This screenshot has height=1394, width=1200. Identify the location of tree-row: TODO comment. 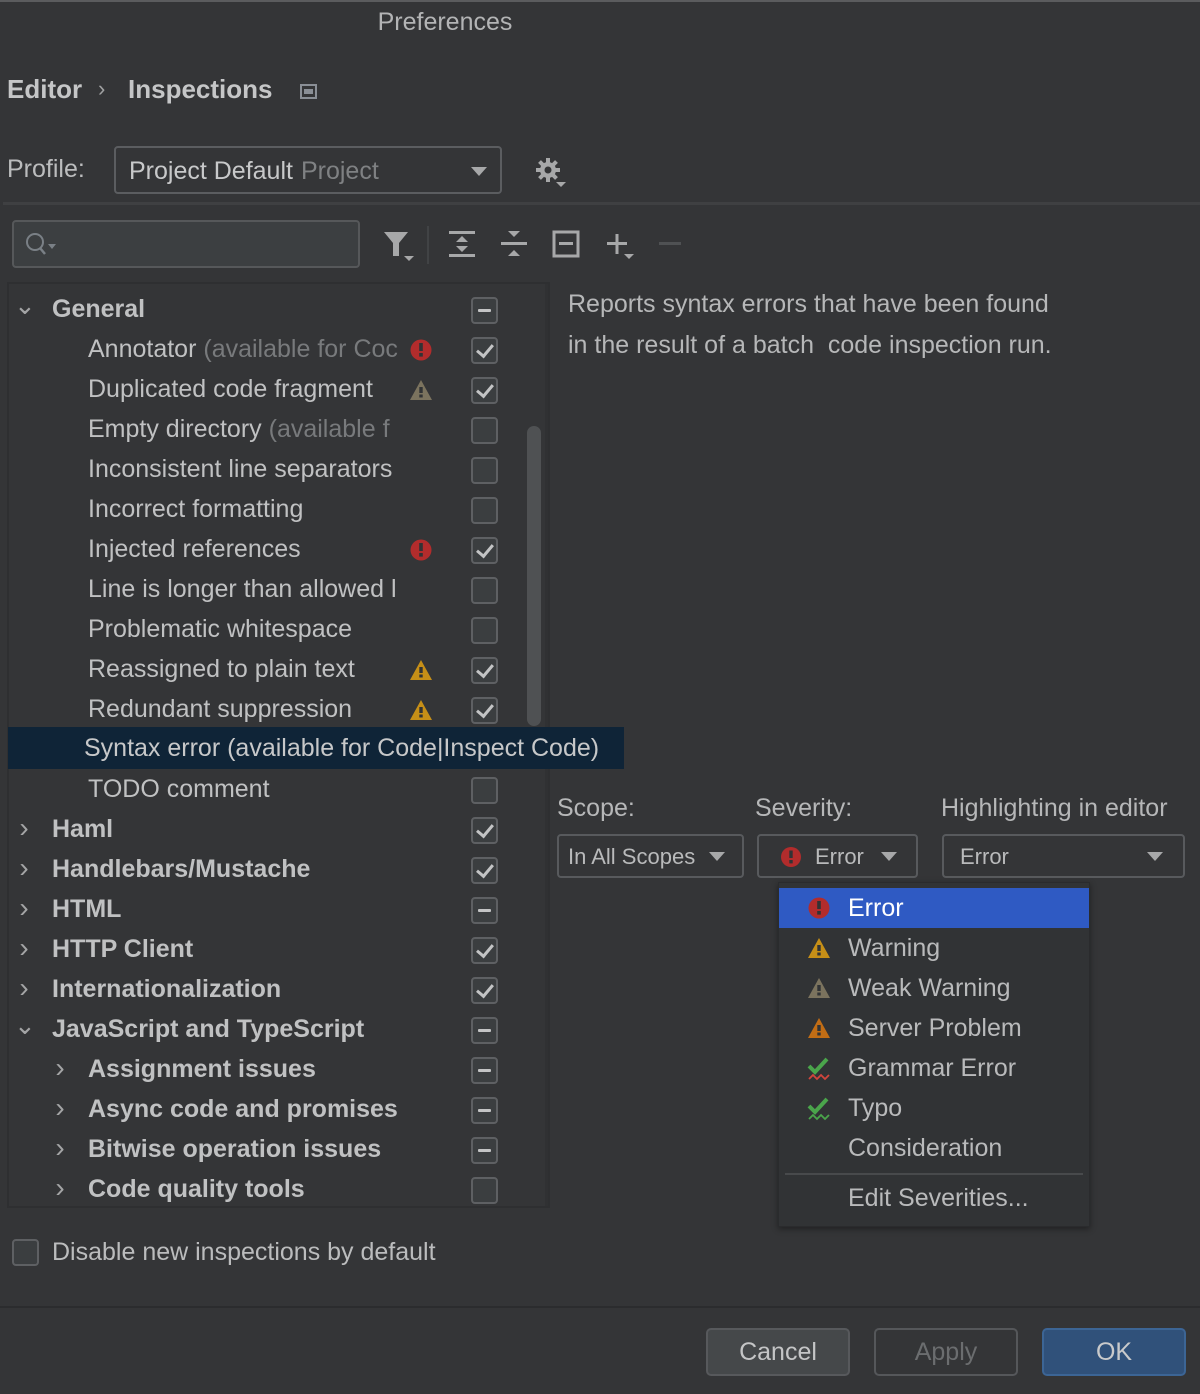
(278, 790).